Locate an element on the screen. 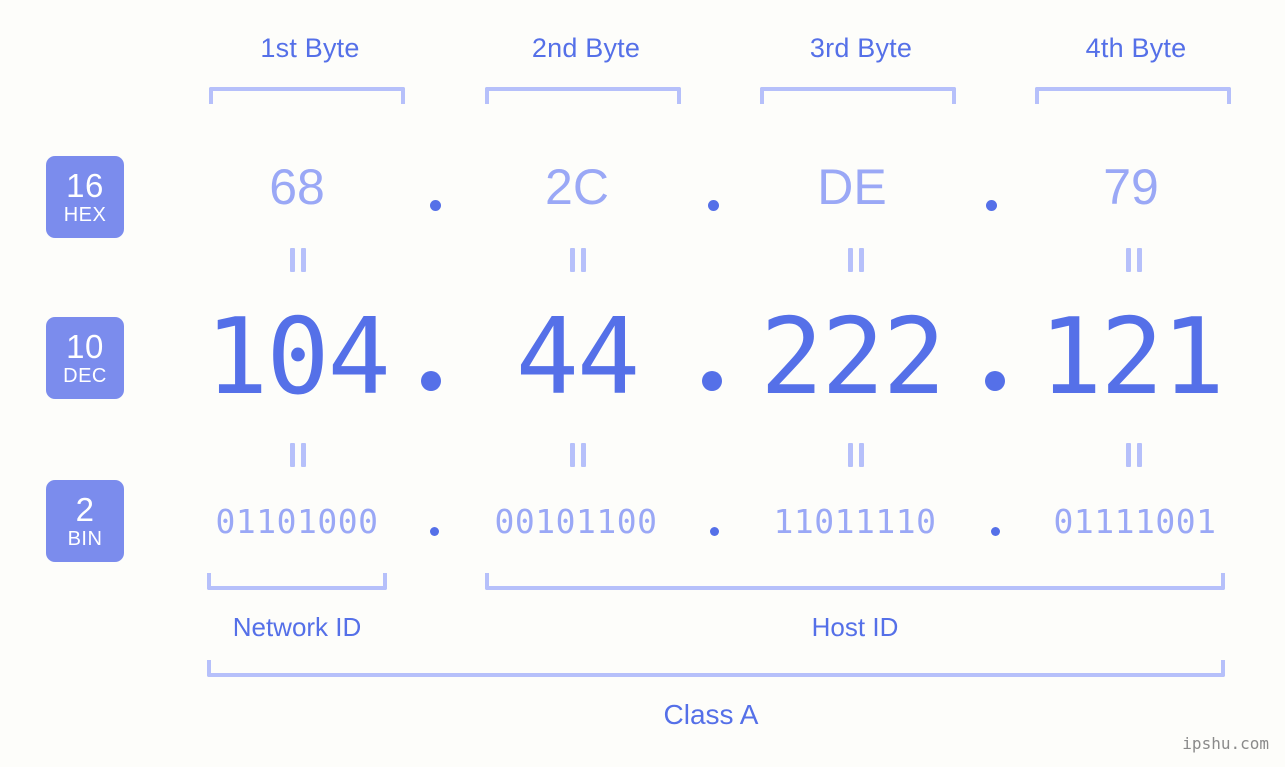  byte-header-1: 1st Byte is located at coordinates (310, 48).